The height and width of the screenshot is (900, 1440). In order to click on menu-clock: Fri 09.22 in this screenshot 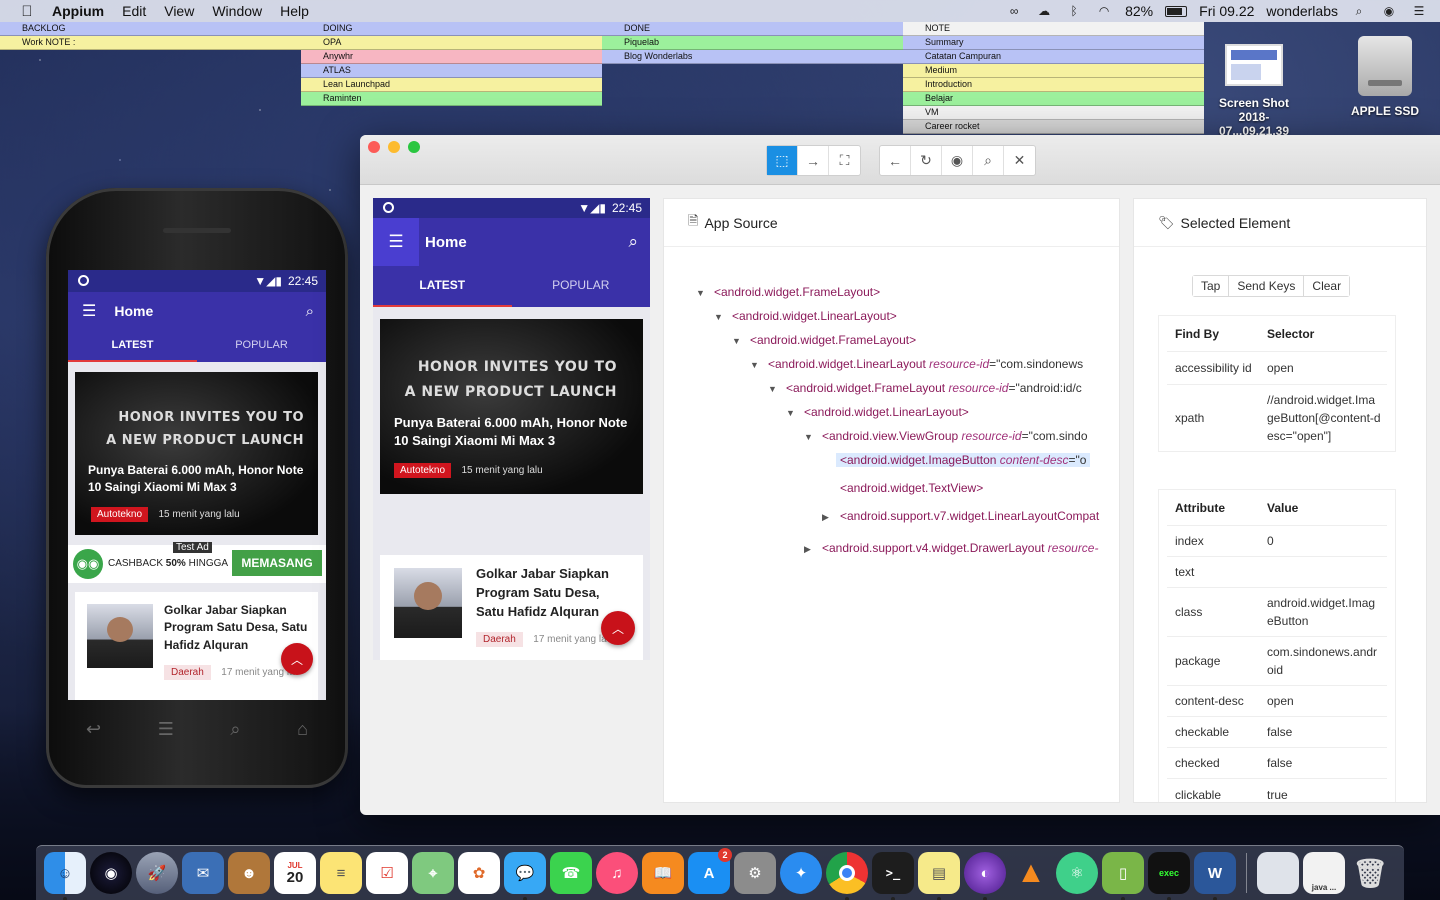, I will do `click(1226, 11)`.